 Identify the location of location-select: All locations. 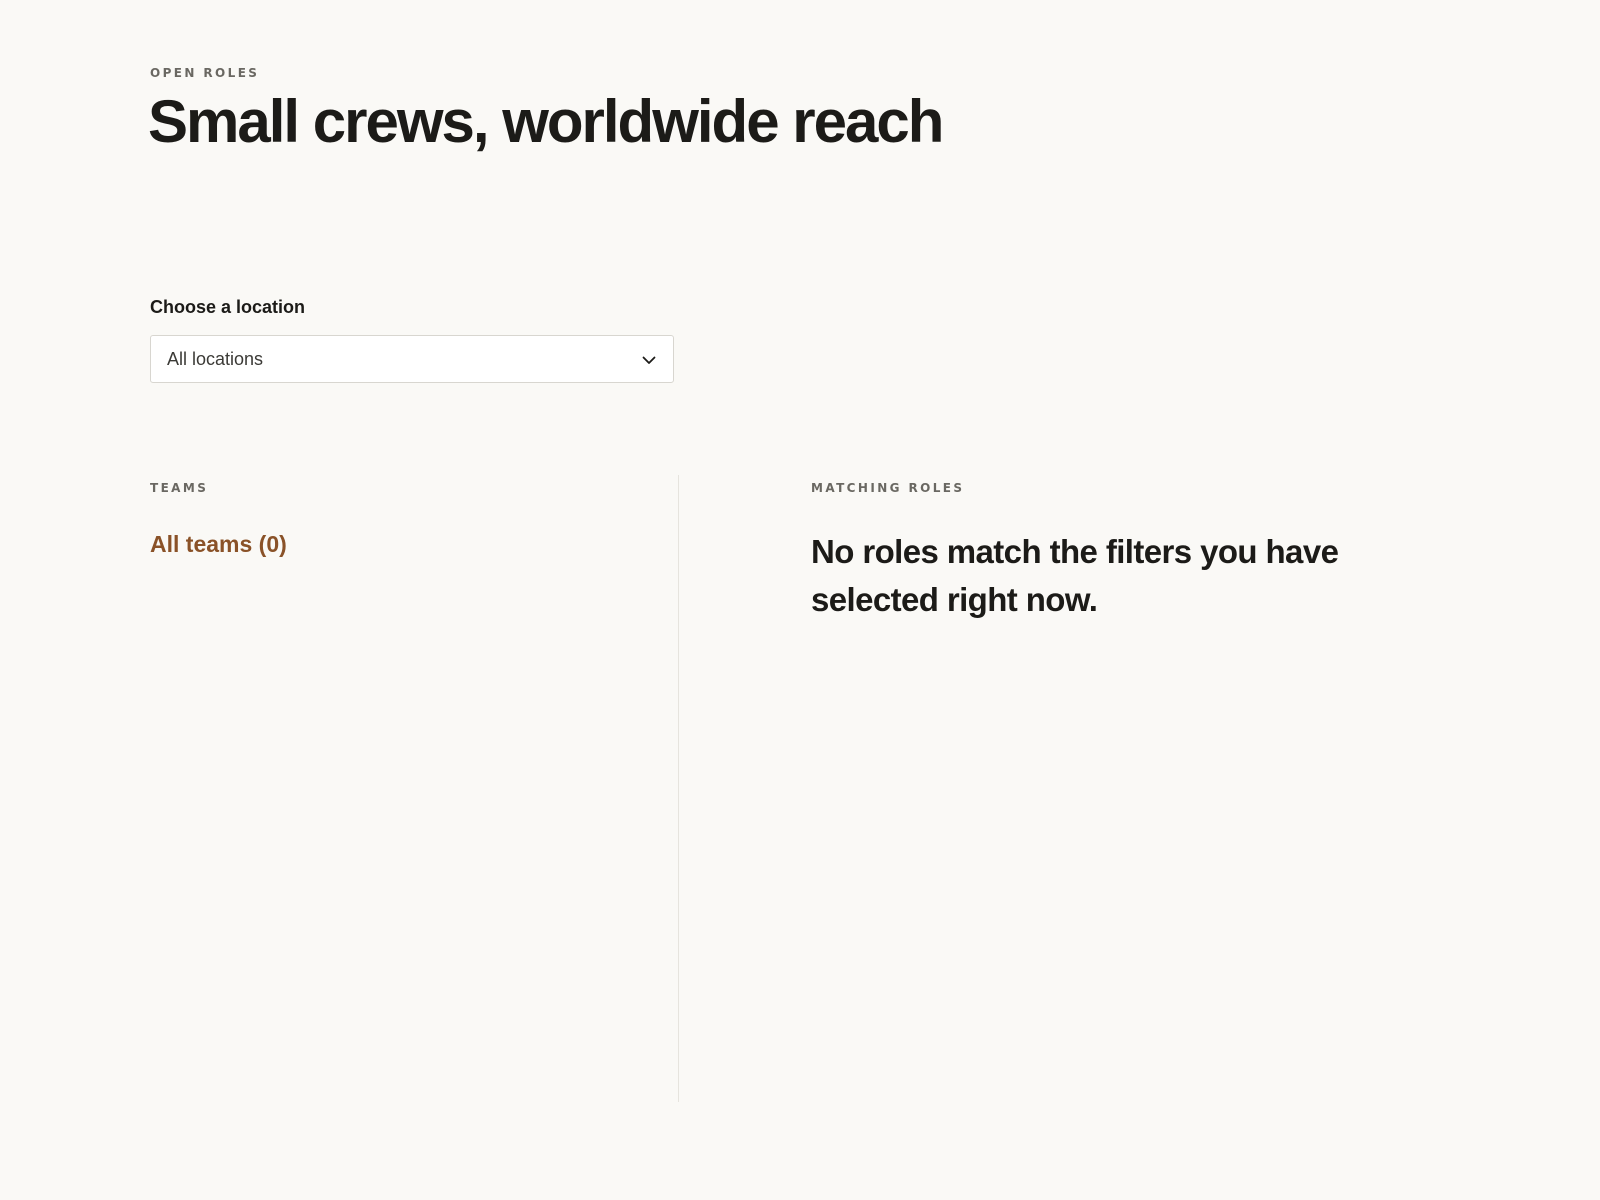
(412, 359).